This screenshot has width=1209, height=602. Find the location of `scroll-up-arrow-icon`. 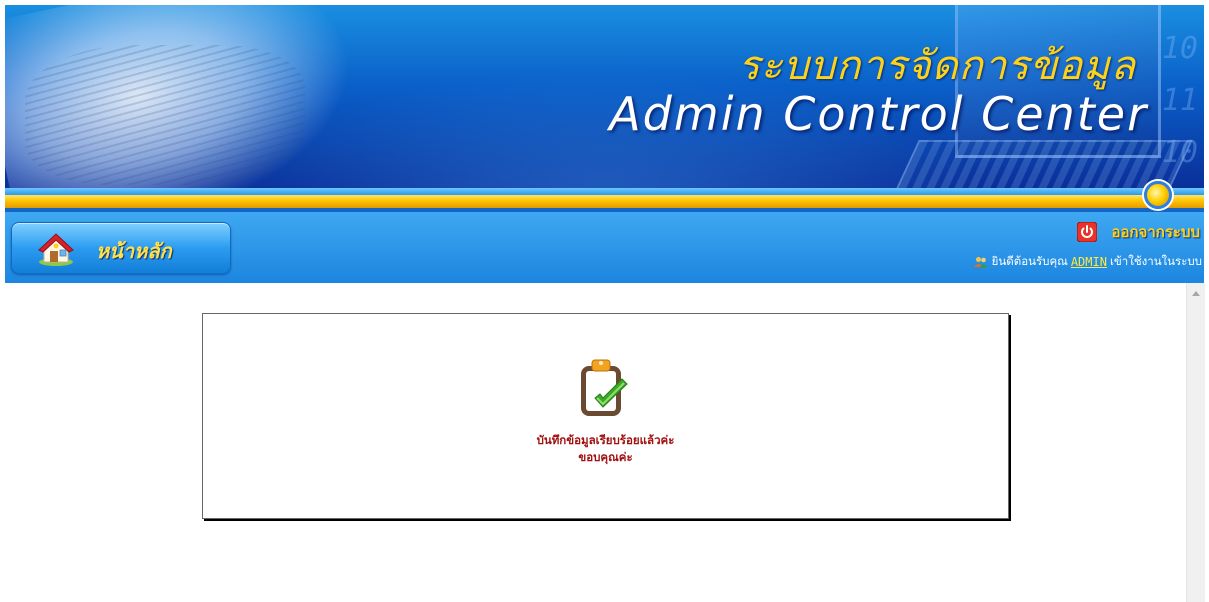

scroll-up-arrow-icon is located at coordinates (1196, 293).